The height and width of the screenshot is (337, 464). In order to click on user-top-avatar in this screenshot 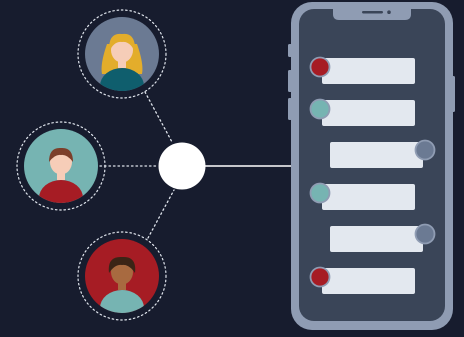, I will do `click(122, 54)`.